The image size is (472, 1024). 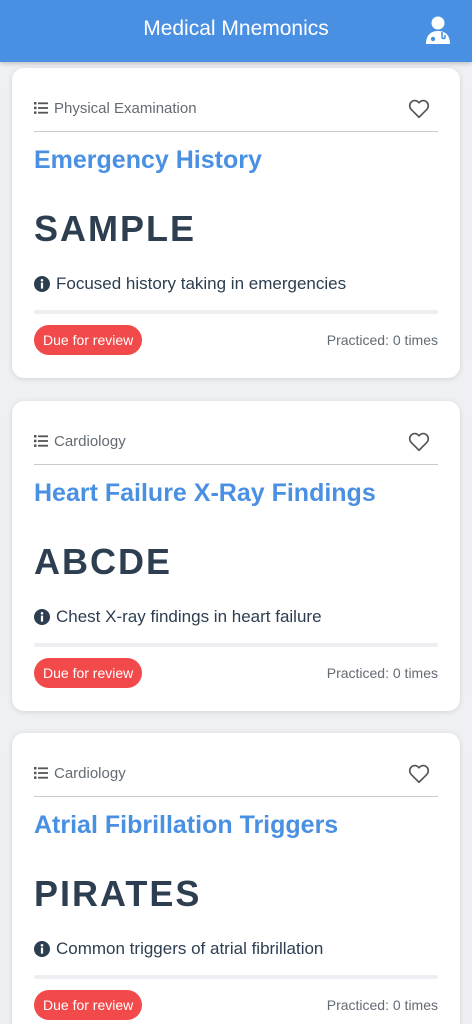 I want to click on mnemonic-title: Heart Failure X-Ray Findings, so click(x=205, y=493).